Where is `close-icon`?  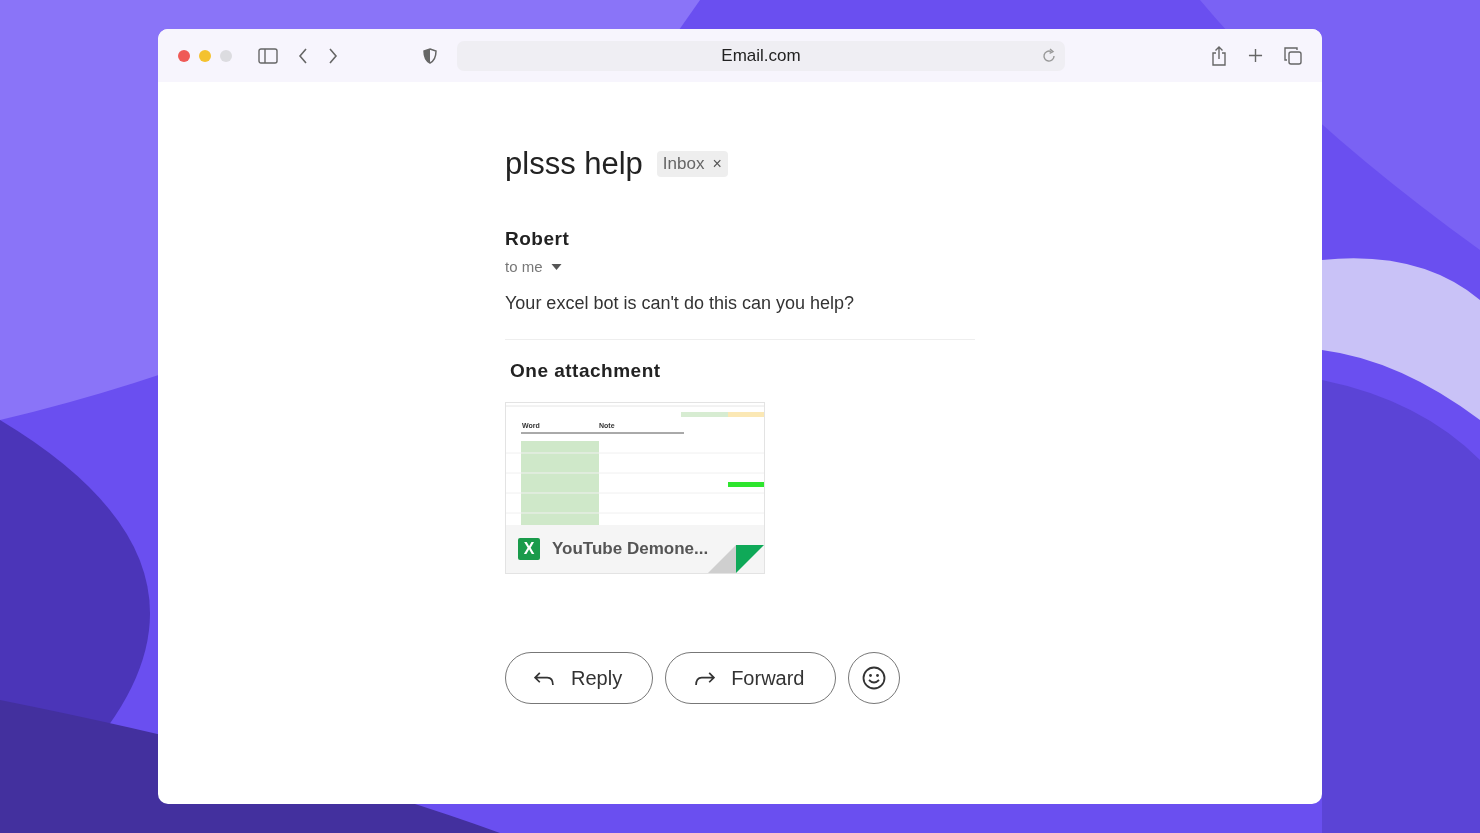
close-icon is located at coordinates (184, 55).